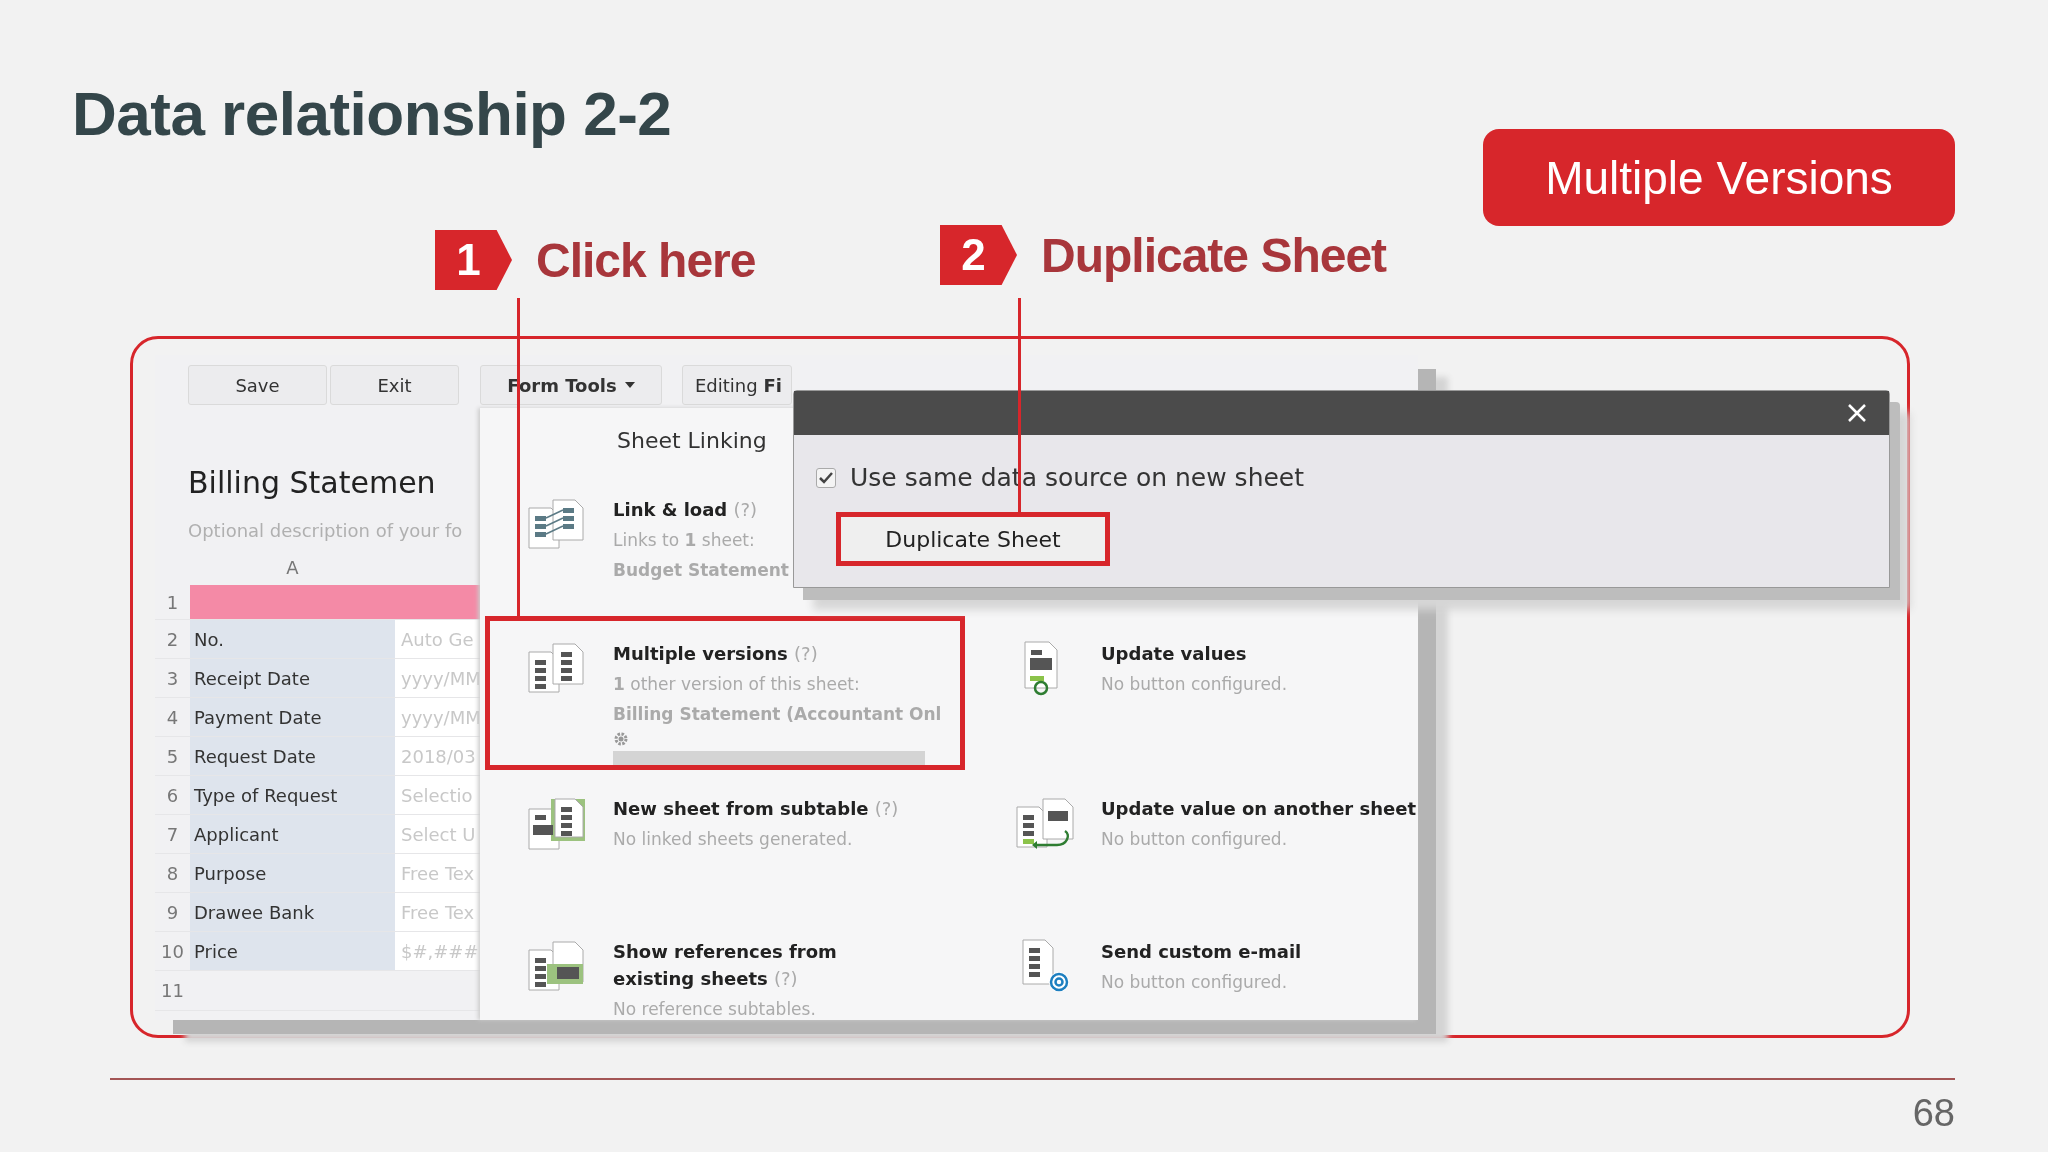  What do you see at coordinates (172, 795) in the screenshot?
I see `row-number: 6` at bounding box center [172, 795].